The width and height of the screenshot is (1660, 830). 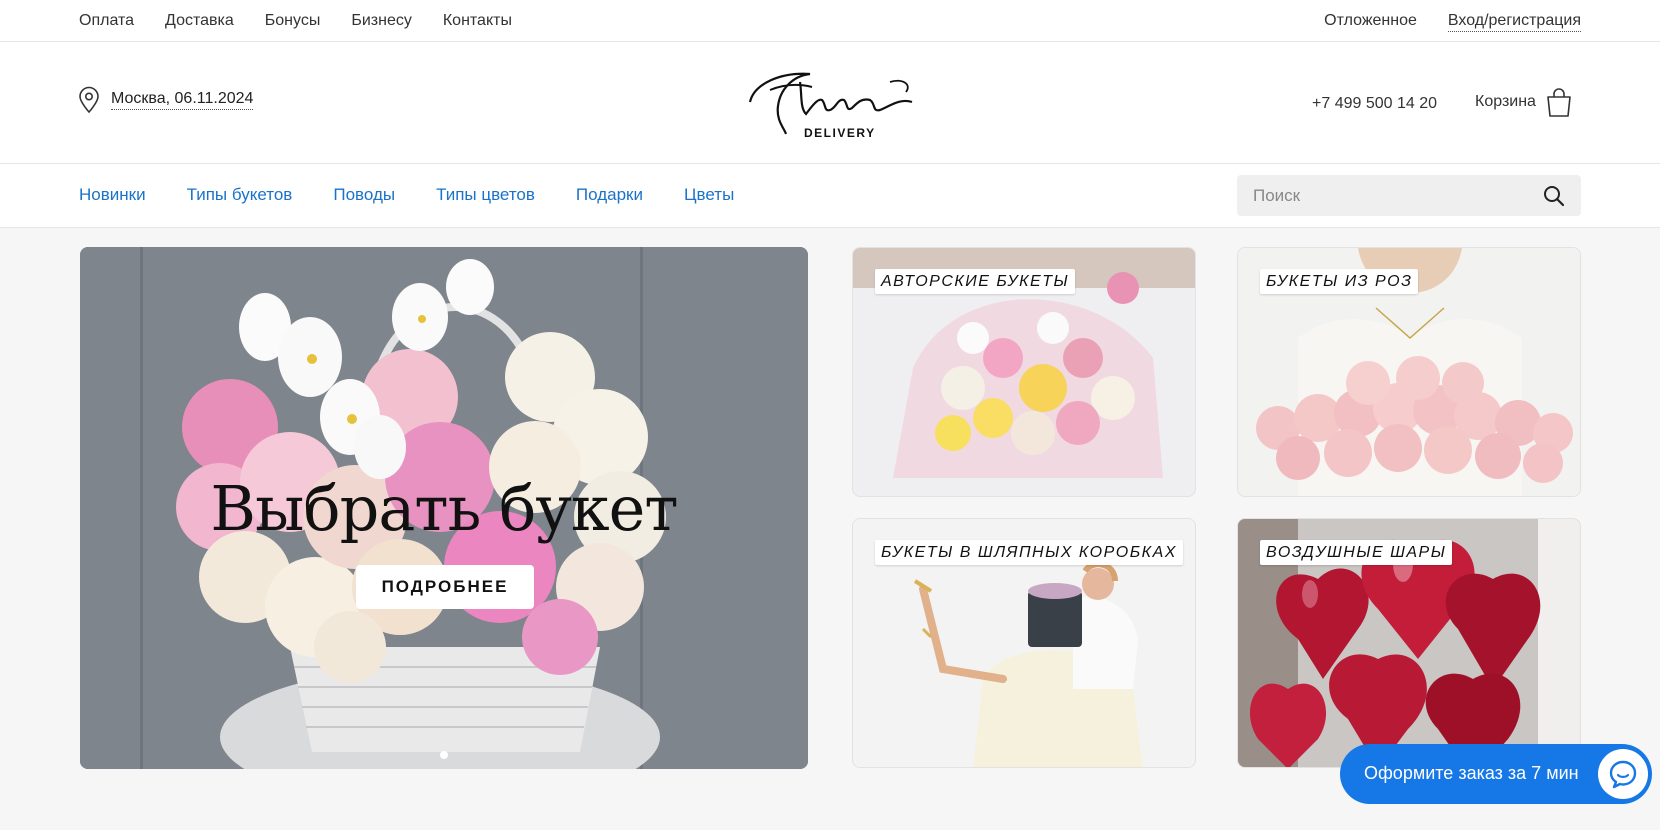 What do you see at coordinates (364, 195) in the screenshot?
I see `nav-item-occasions: Поводы` at bounding box center [364, 195].